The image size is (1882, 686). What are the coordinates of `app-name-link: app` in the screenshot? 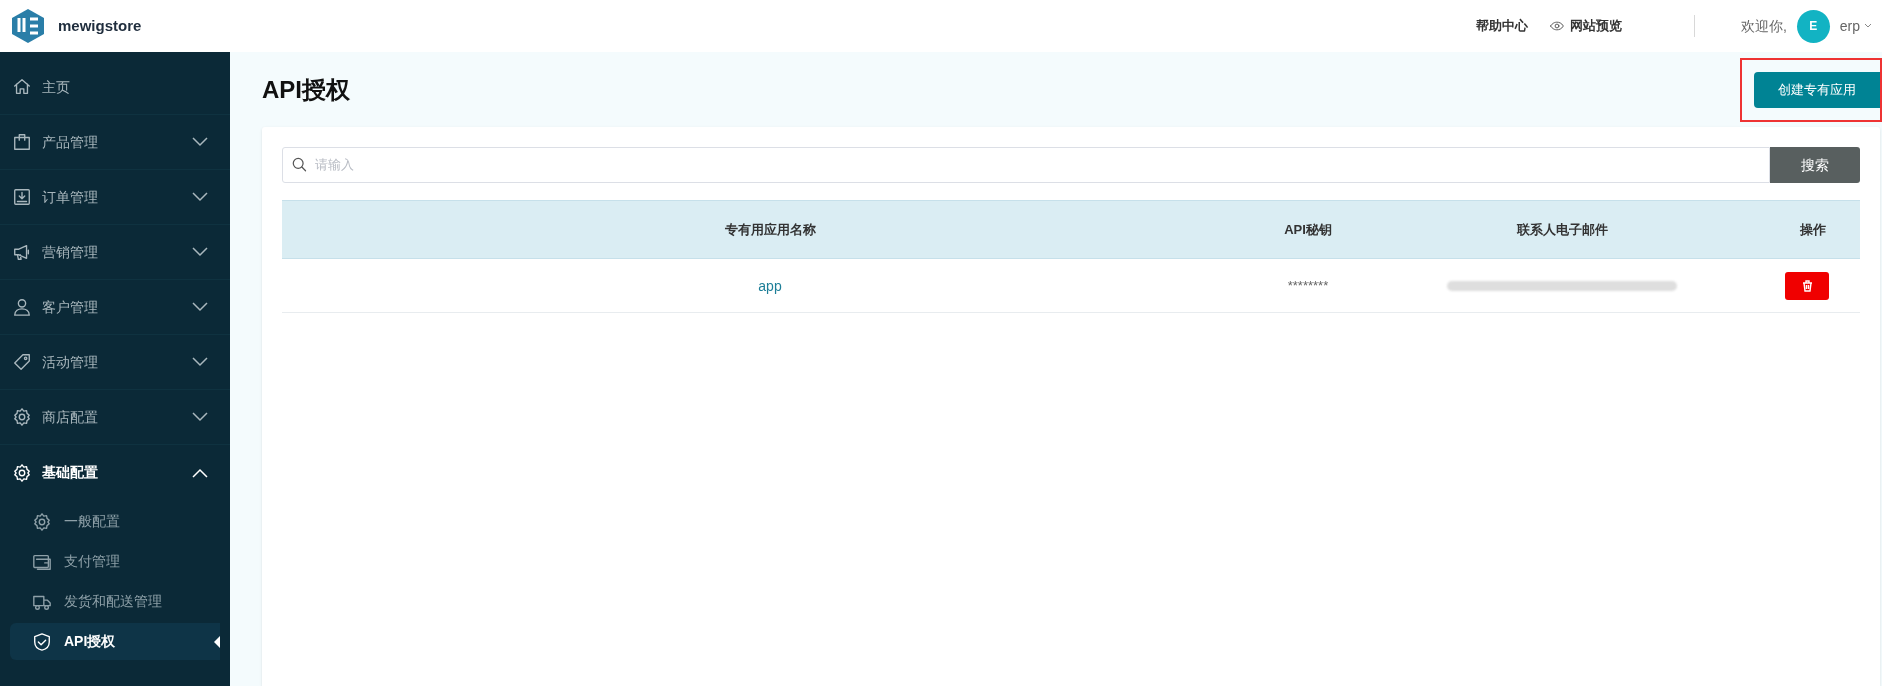 It's located at (770, 285).